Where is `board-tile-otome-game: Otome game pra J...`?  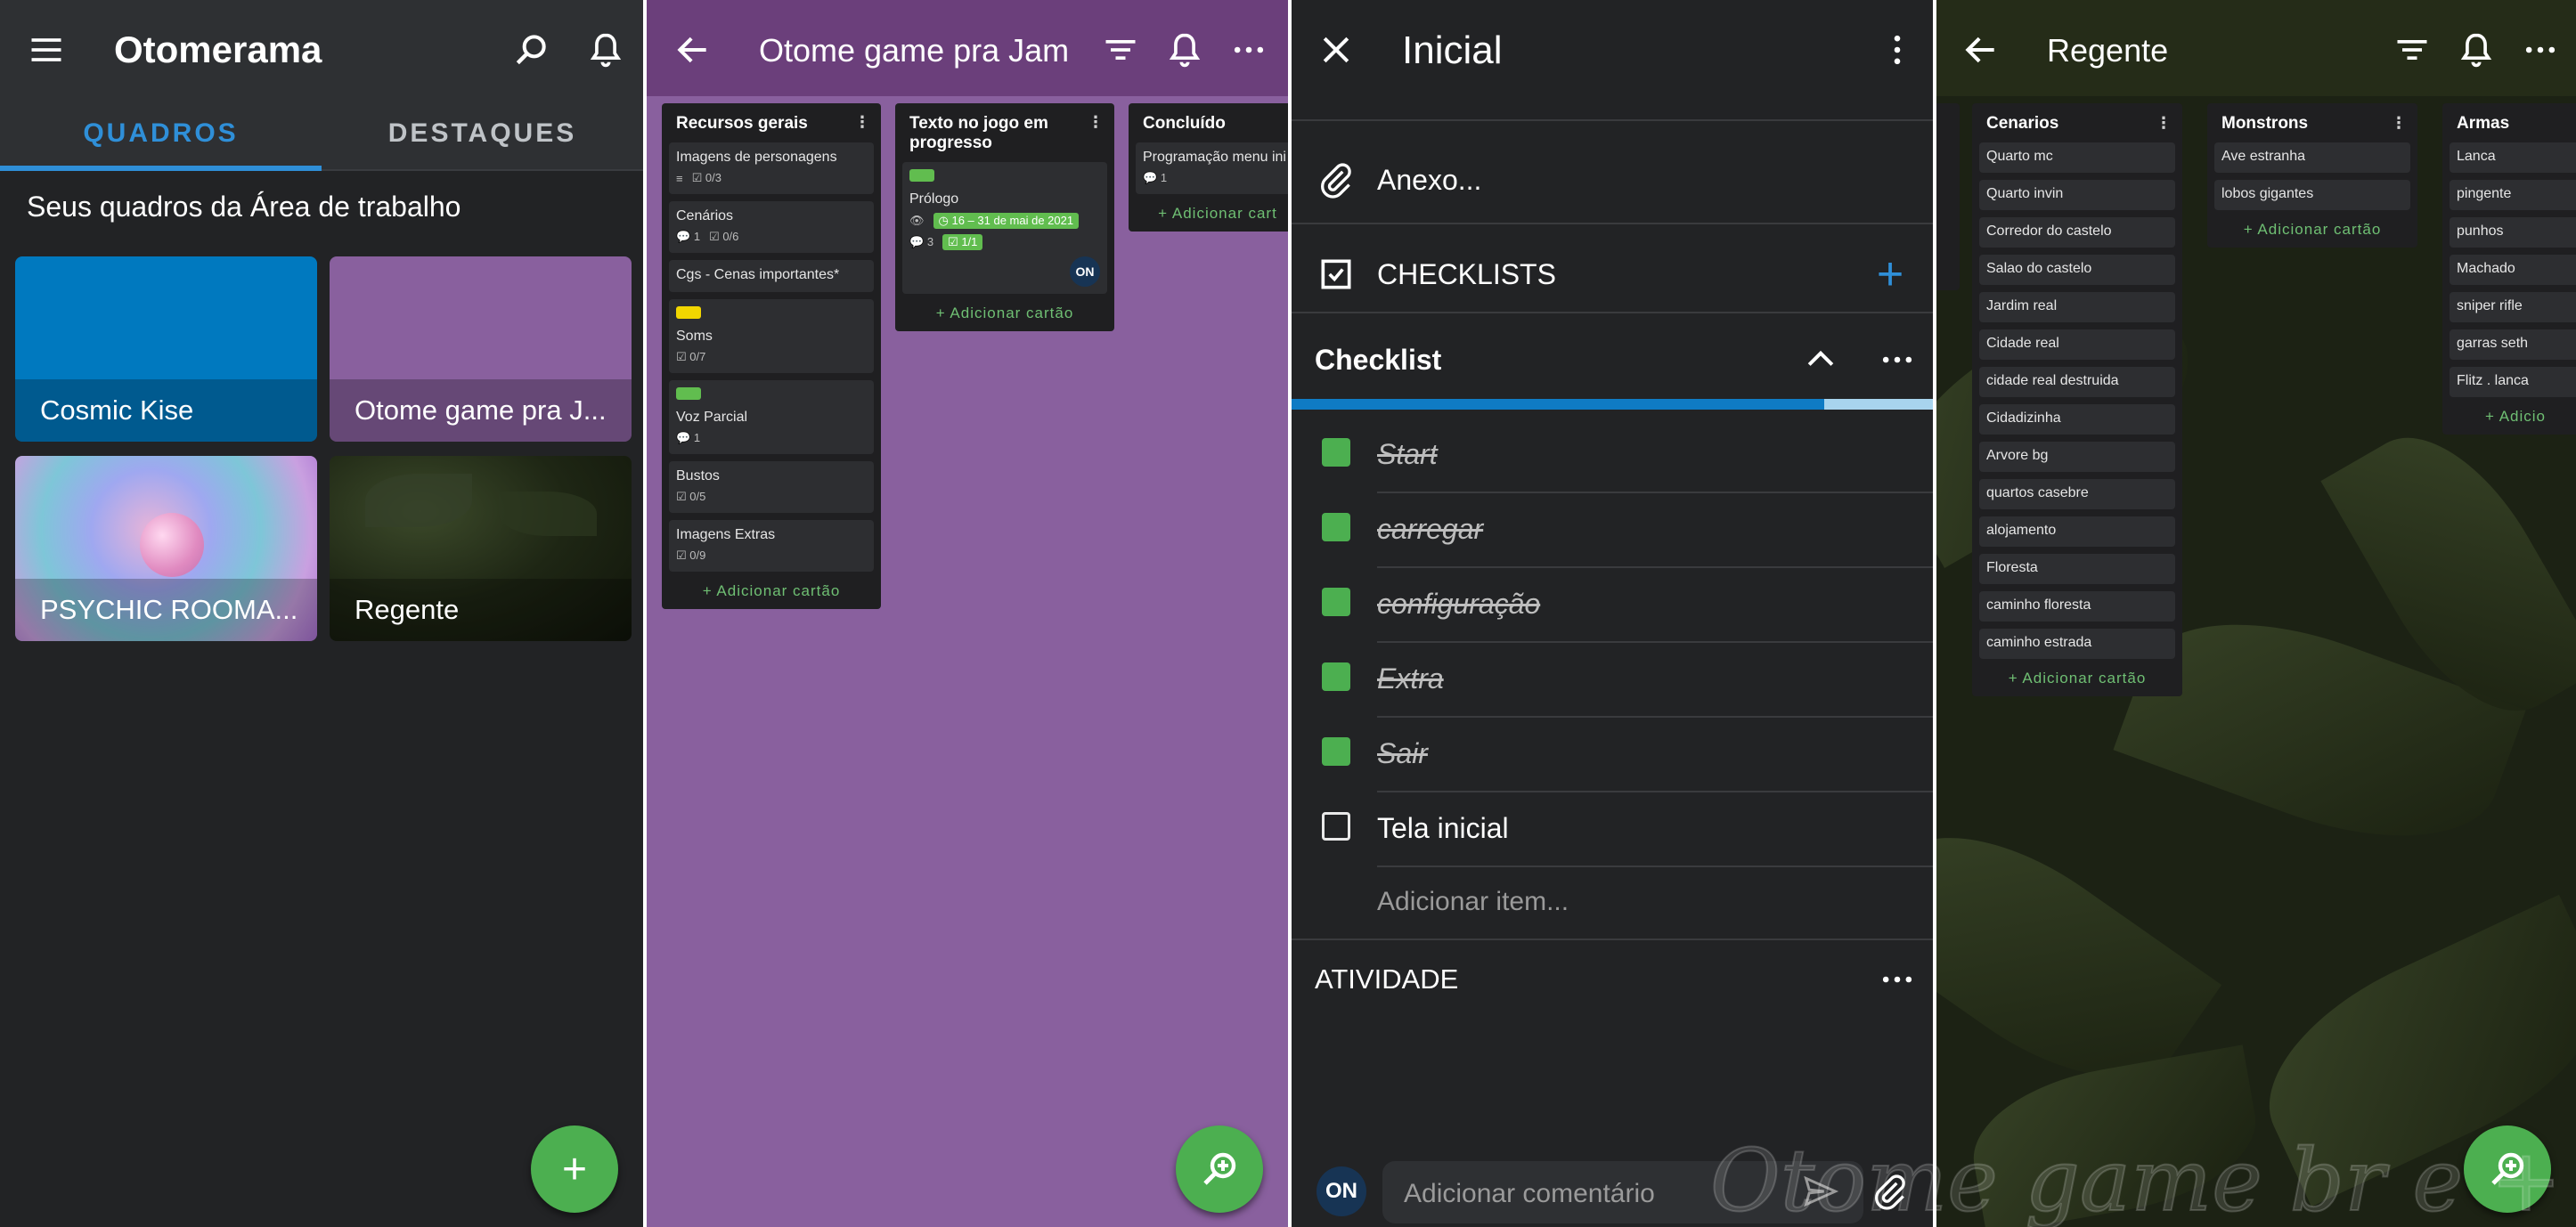
board-tile-otome-game: Otome game pra J... is located at coordinates (481, 349).